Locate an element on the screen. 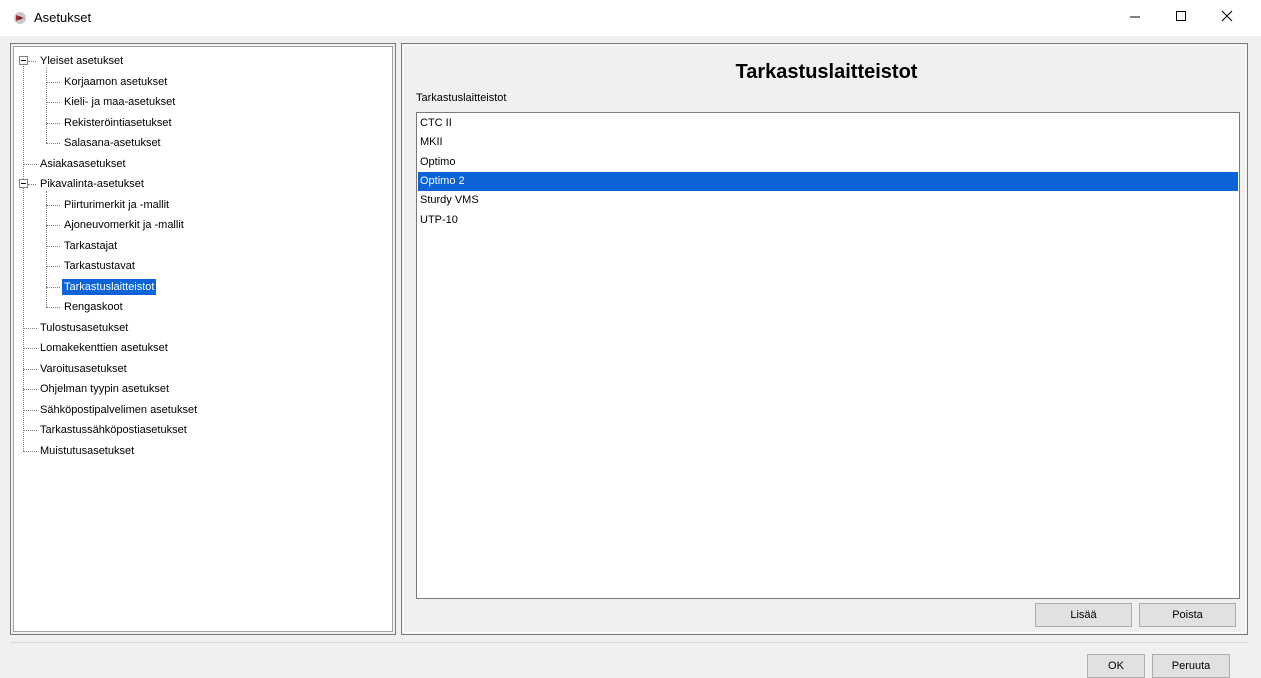 The height and width of the screenshot is (678, 1261). tree-item: Korjaamon asetukset is located at coordinates (115, 82).